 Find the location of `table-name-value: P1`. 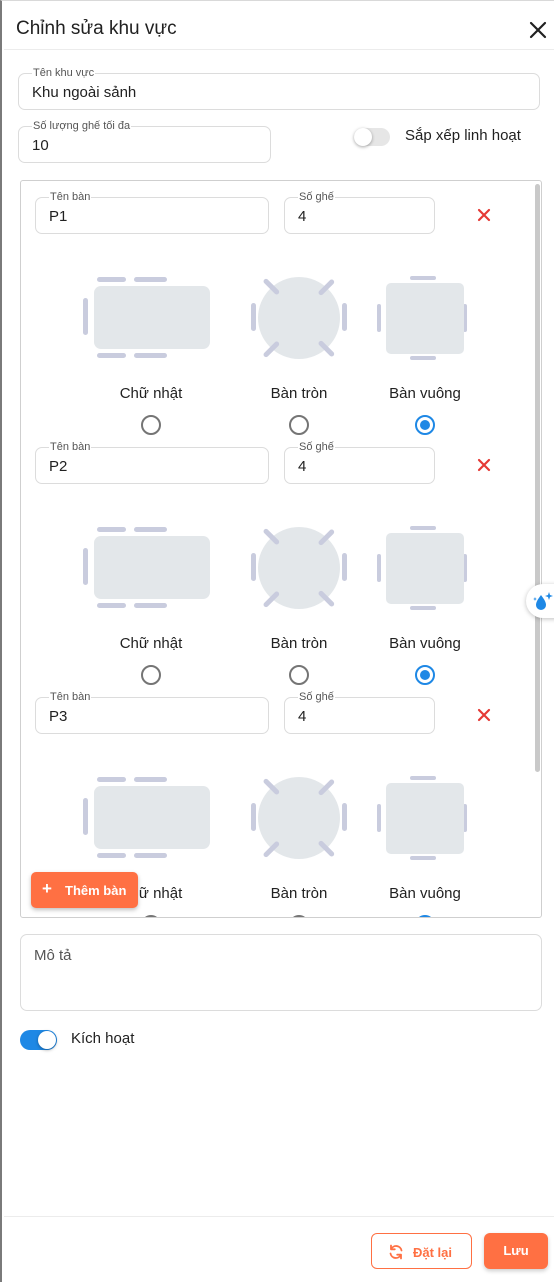

table-name-value: P1 is located at coordinates (58, 216).